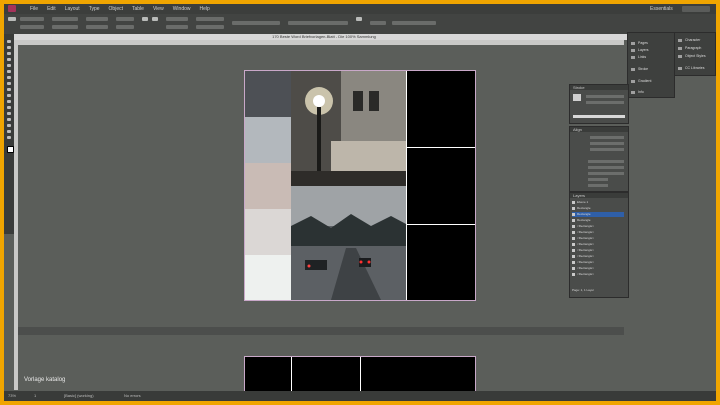 The image size is (720, 405). Describe the element at coordinates (599, 116) in the screenshot. I see `stroke-gap-field` at that location.